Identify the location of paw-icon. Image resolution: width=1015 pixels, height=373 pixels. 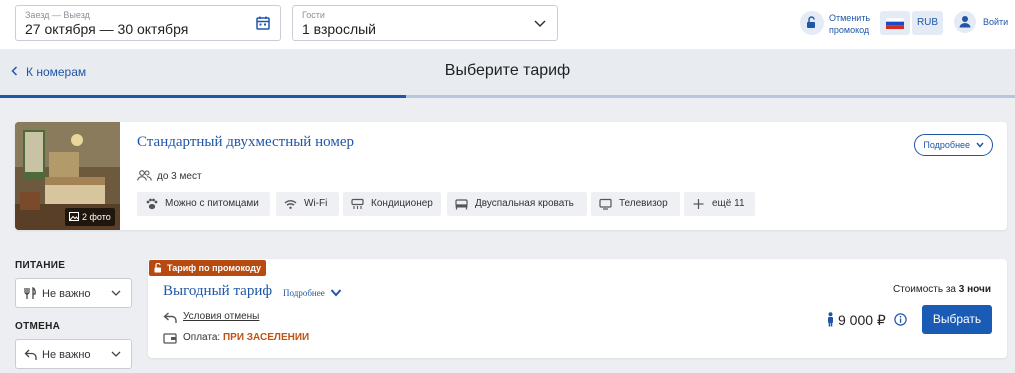
(152, 204).